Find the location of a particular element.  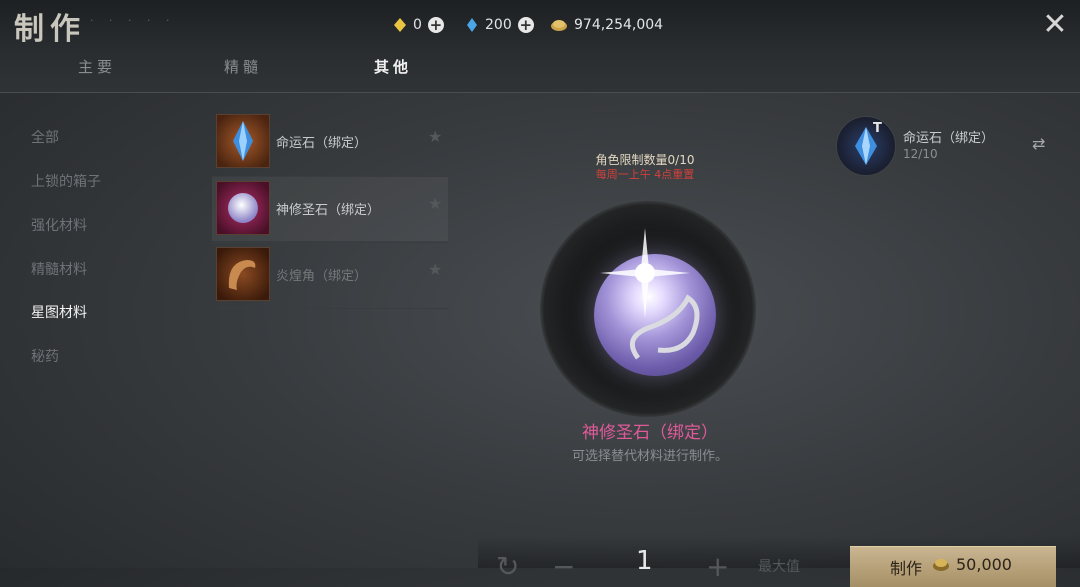

header-divider is located at coordinates (540, 92).